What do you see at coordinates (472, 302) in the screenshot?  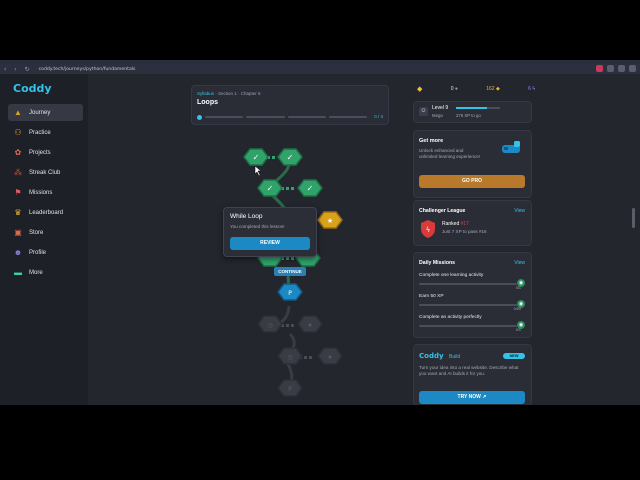 I see `mission-item: Earn 50 XP ◉ 0/50` at bounding box center [472, 302].